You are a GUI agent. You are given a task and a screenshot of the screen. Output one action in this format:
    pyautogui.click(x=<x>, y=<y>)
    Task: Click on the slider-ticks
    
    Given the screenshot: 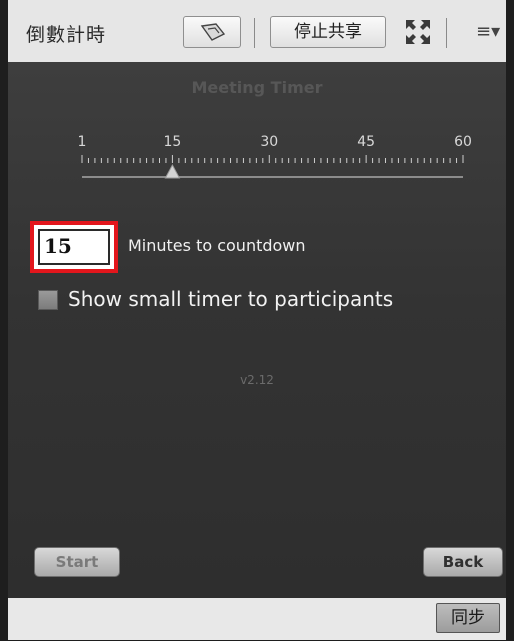 What is the action you would take?
    pyautogui.click(x=272, y=159)
    